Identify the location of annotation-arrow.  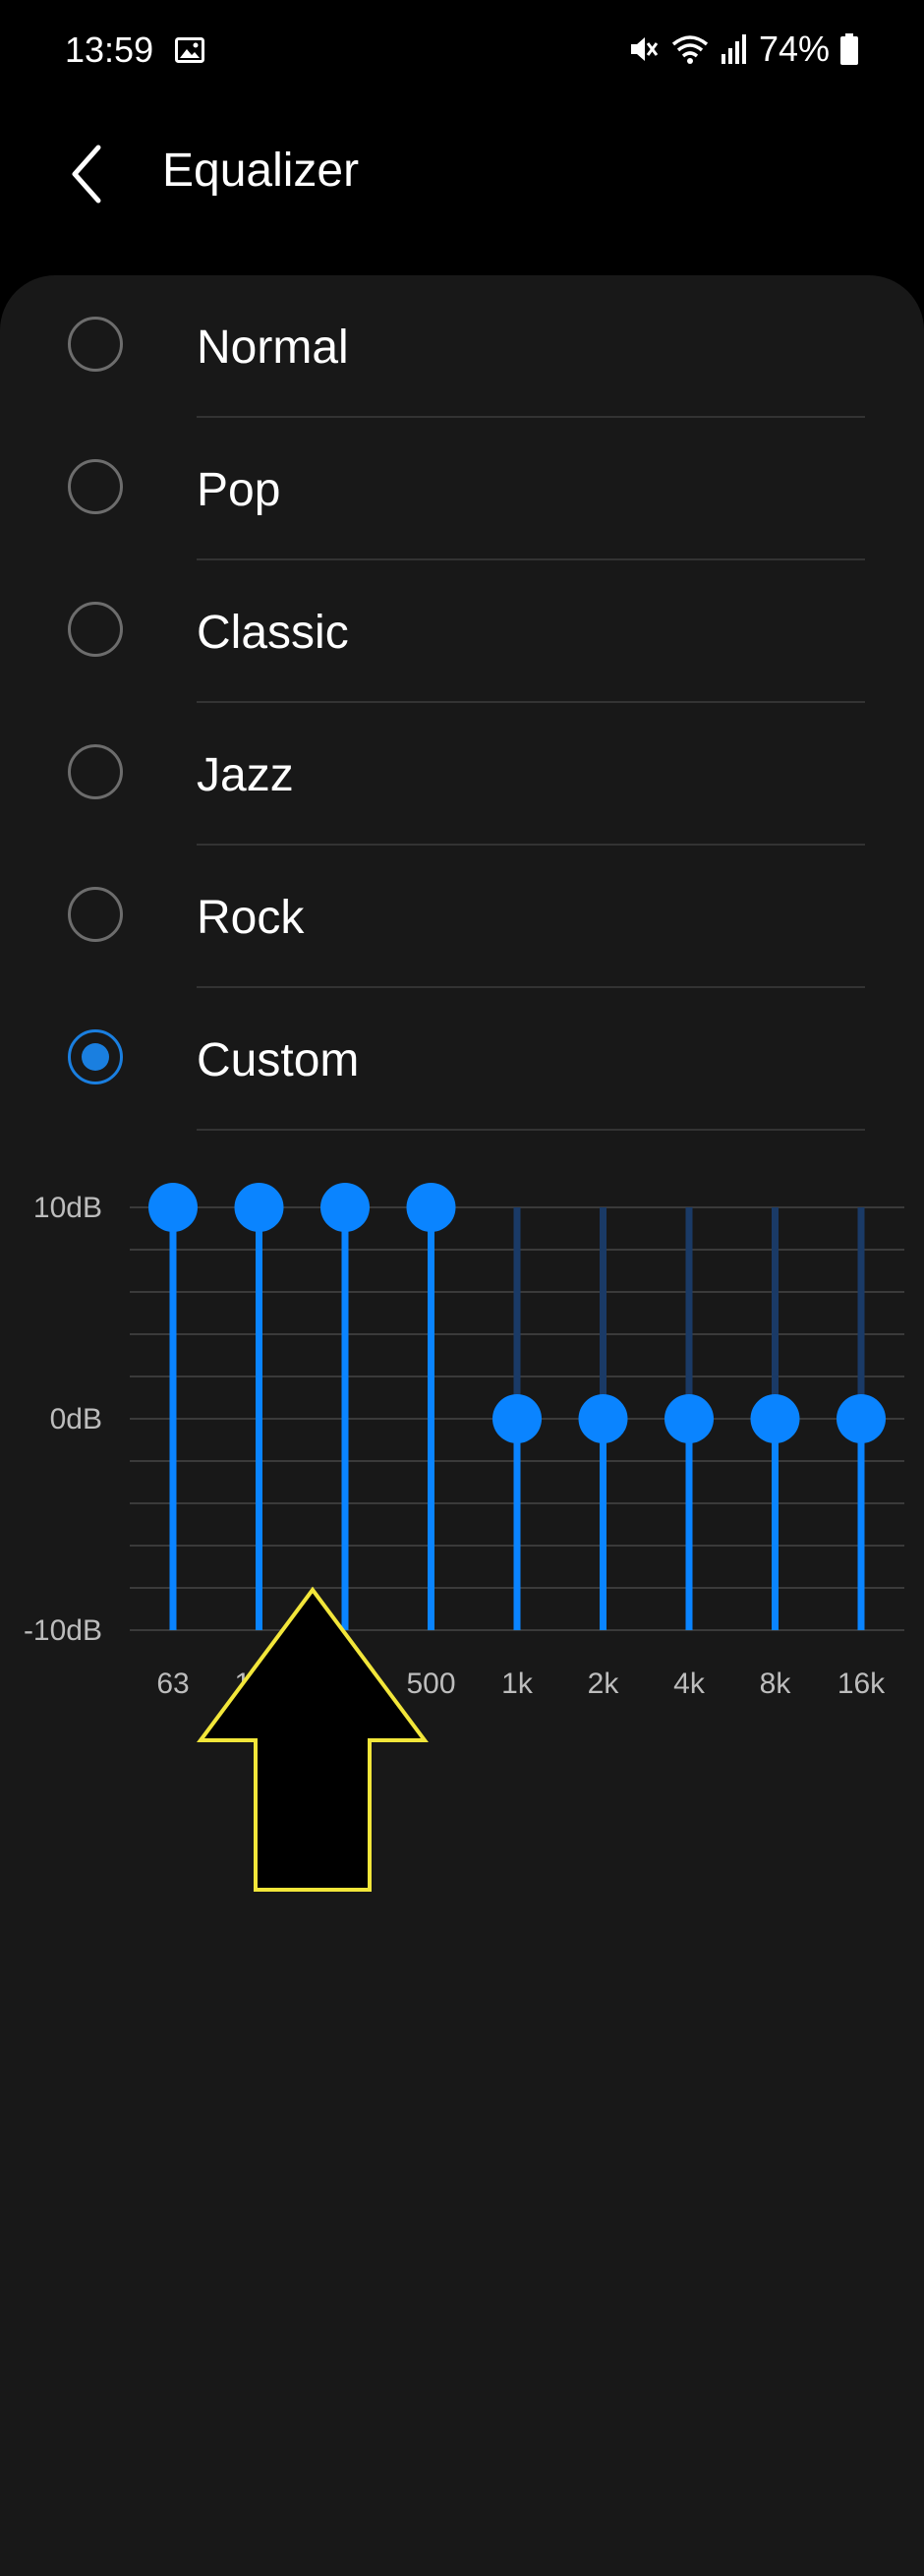
(313, 1739).